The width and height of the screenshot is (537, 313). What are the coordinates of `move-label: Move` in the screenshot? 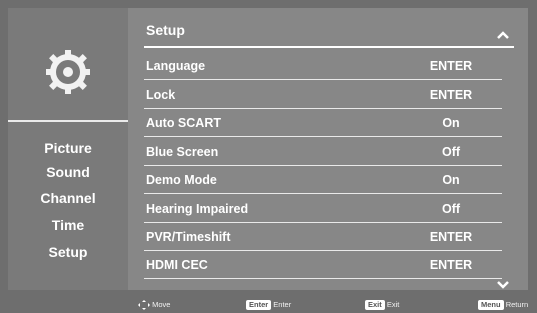 It's located at (161, 304).